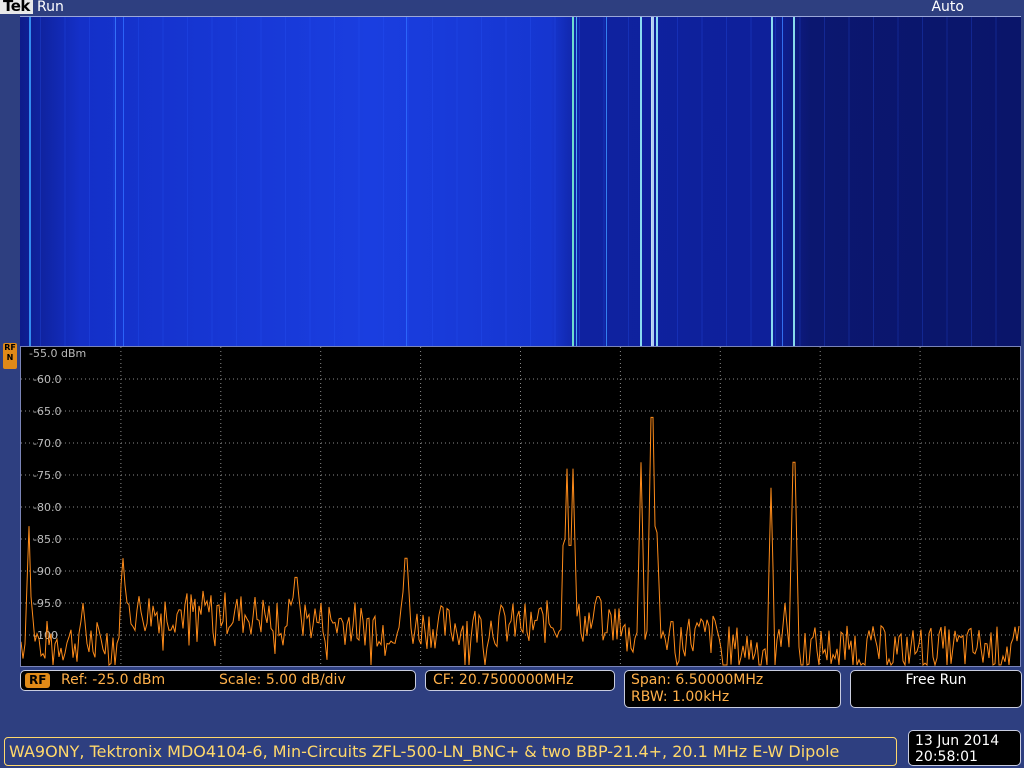  Describe the element at coordinates (16, 7) in the screenshot. I see `brand-logo: Tek` at that location.